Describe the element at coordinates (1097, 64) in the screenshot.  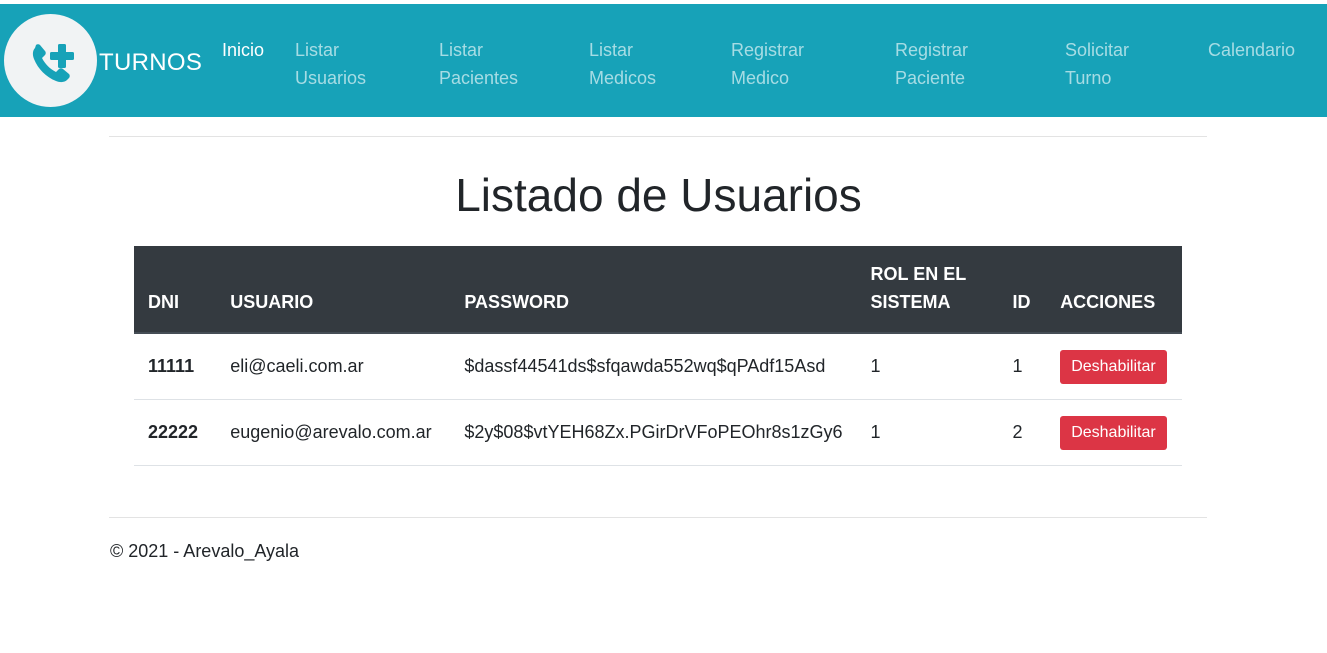
I see `nav-solicitar-turno: Solicitar Turno` at that location.